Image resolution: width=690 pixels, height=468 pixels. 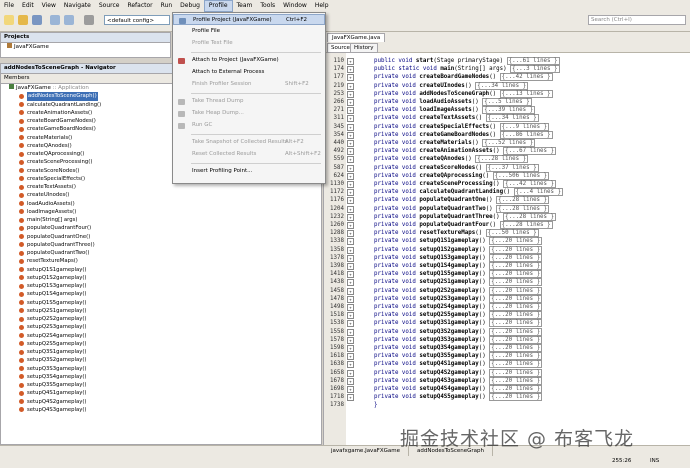 What do you see at coordinates (69, 20) in the screenshot?
I see `redo-icon` at bounding box center [69, 20].